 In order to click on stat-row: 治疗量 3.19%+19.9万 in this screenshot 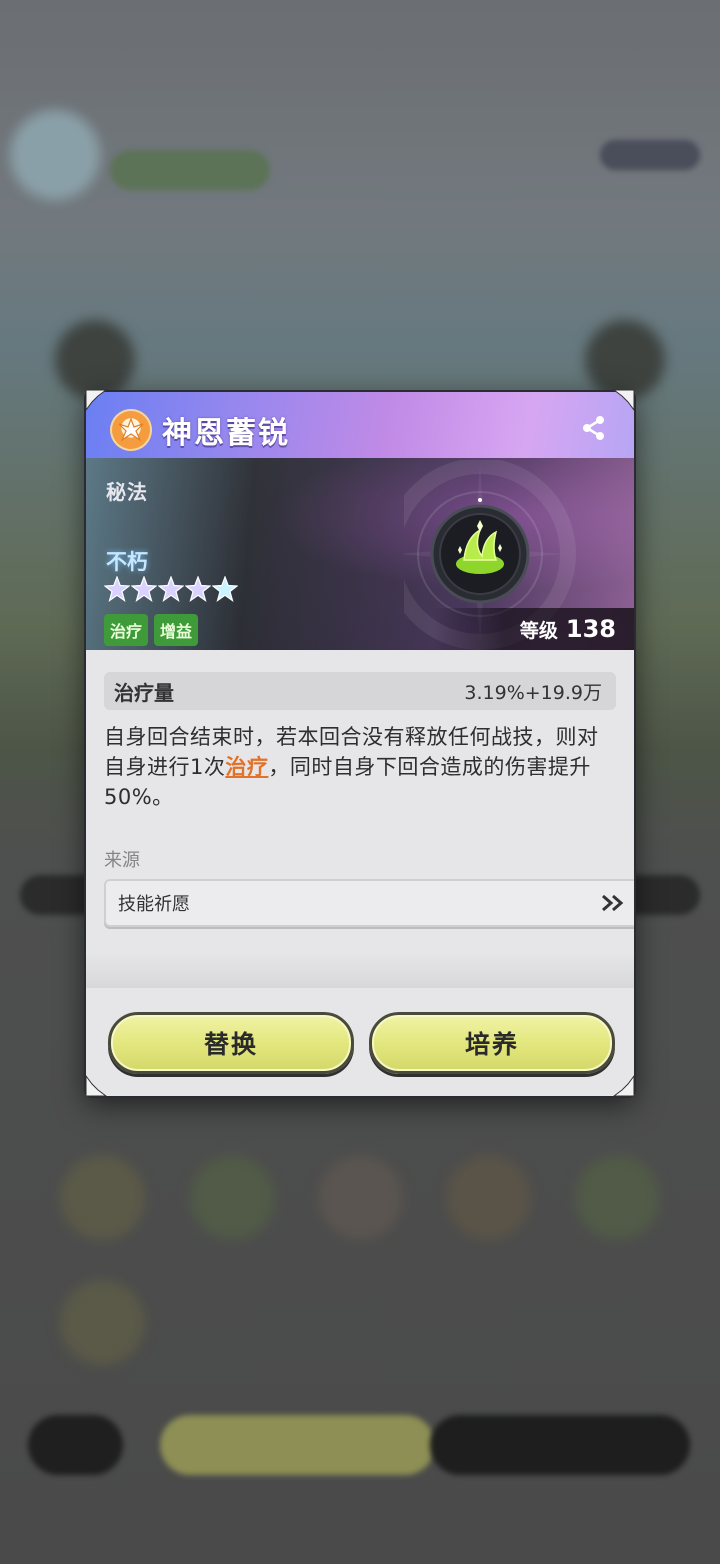, I will do `click(360, 691)`.